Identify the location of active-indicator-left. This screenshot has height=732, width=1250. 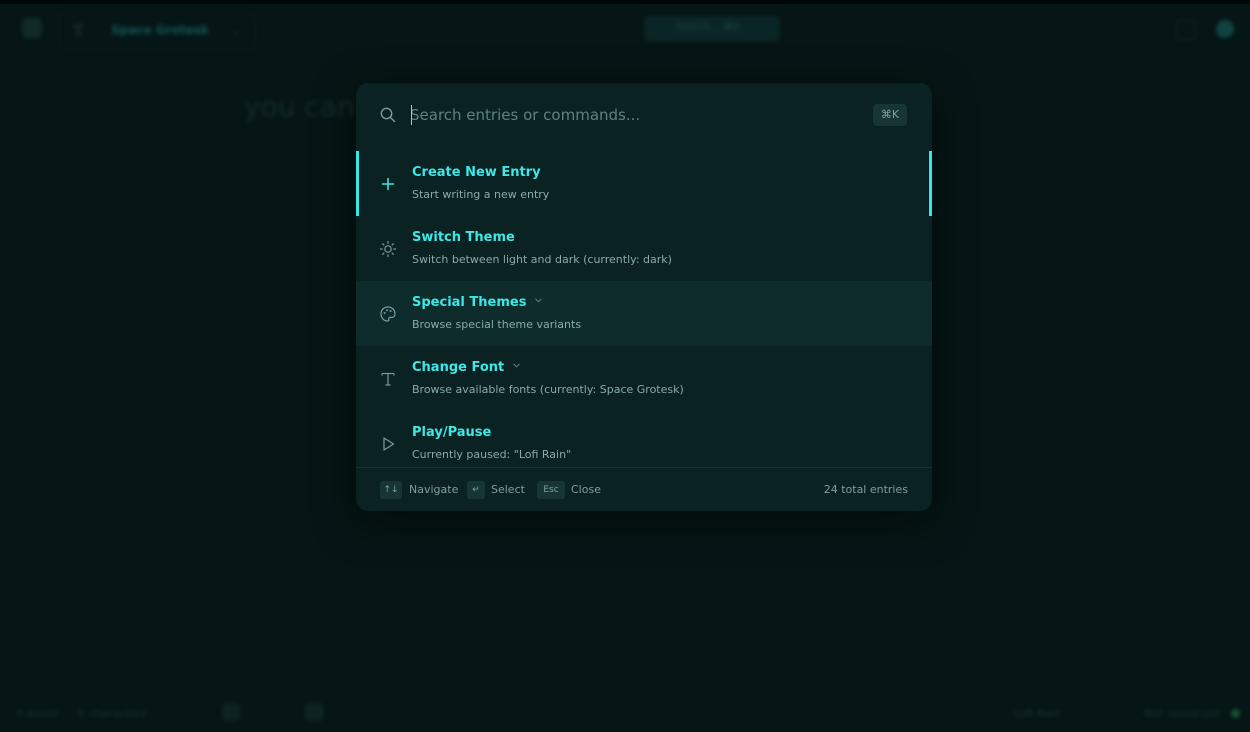
(357, 183).